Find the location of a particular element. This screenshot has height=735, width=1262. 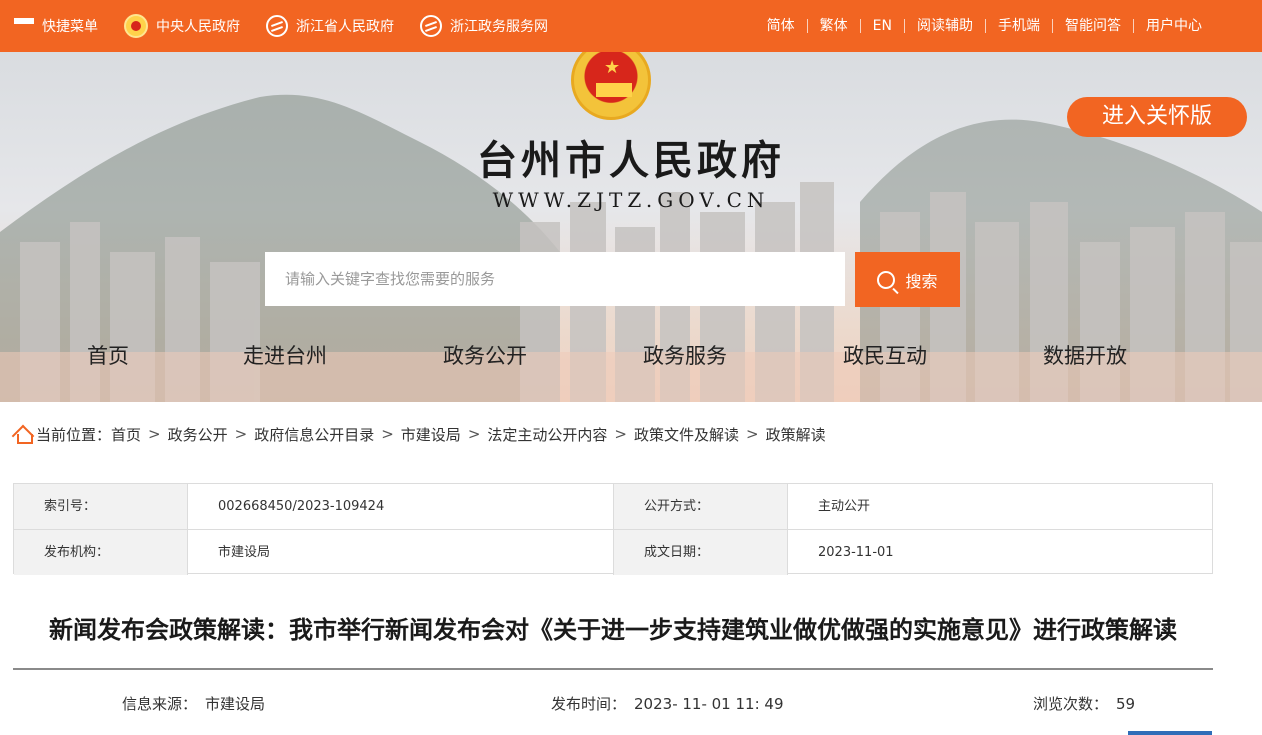

link-zhejiang-service: 浙江政务服务网 is located at coordinates (484, 26).